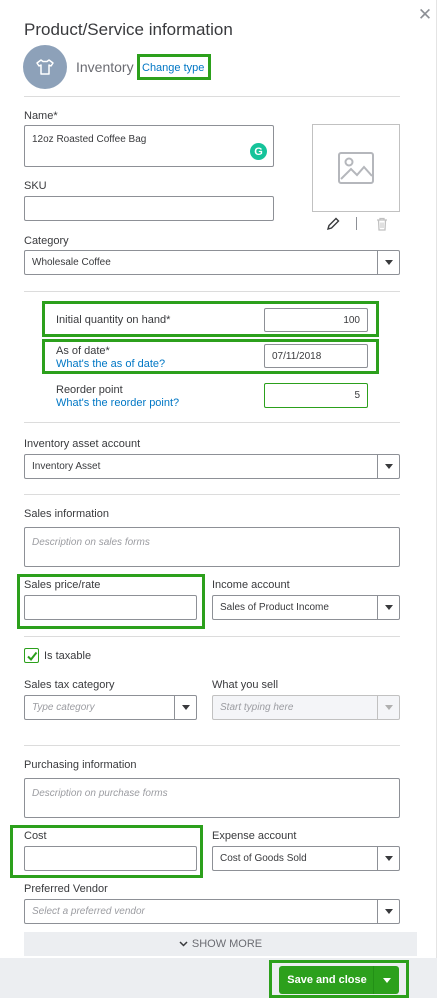  Describe the element at coordinates (66, 466) in the screenshot. I see `asset-account-value: Inventory Asset` at that location.